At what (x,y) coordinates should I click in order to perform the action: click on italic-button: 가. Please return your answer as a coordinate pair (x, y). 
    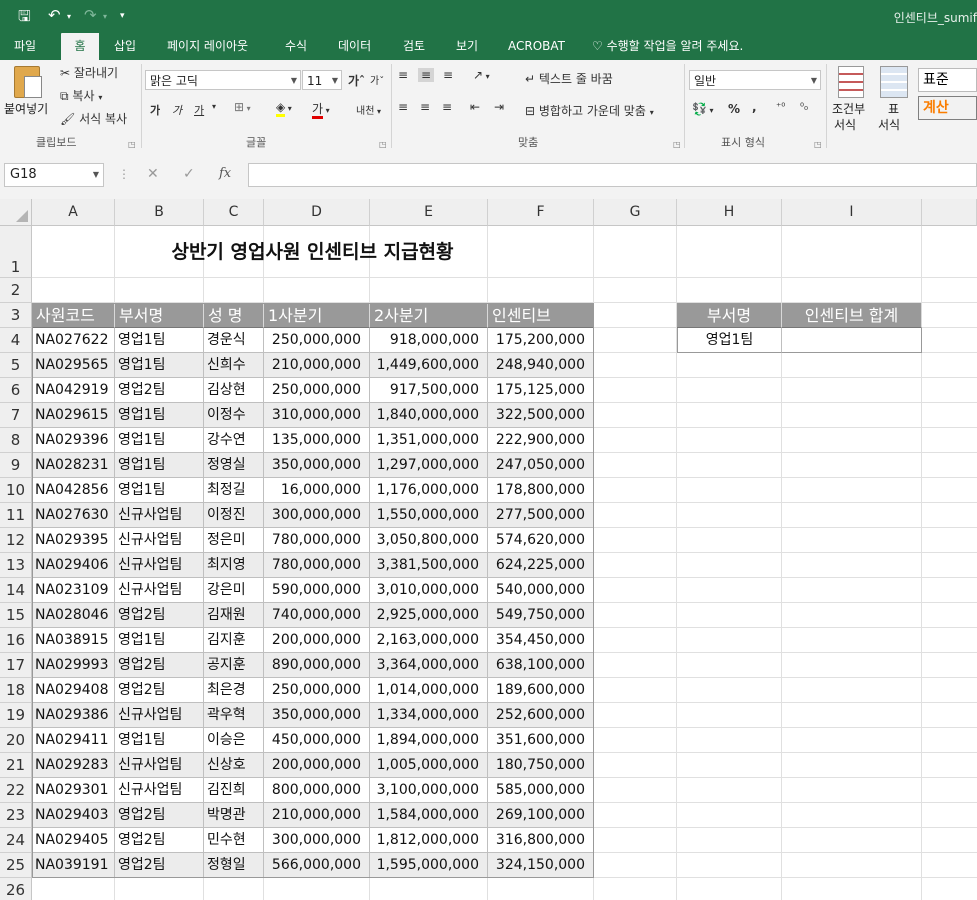
    Looking at the image, I should click on (177, 110).